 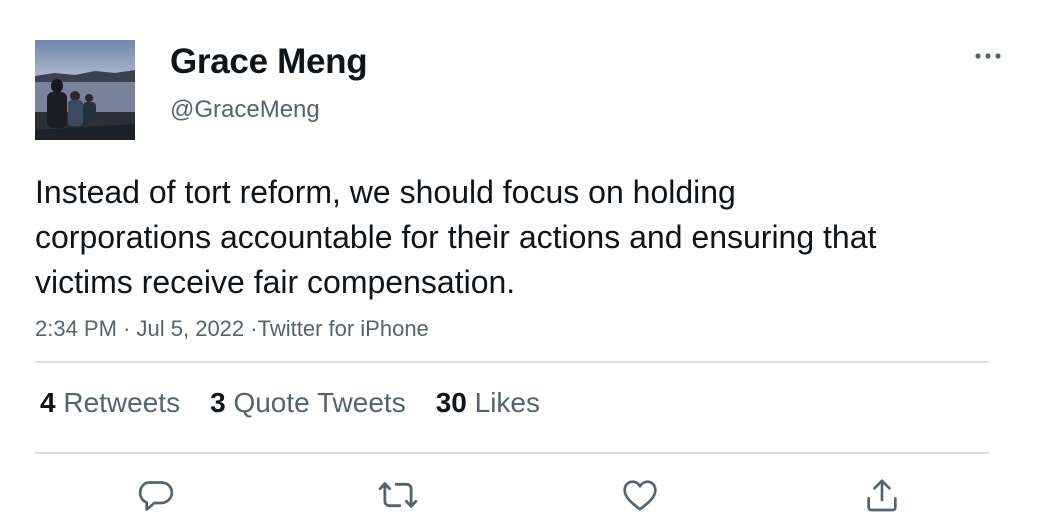 What do you see at coordinates (319, 402) in the screenshot?
I see `quote-tweets-label: Quote Tweets` at bounding box center [319, 402].